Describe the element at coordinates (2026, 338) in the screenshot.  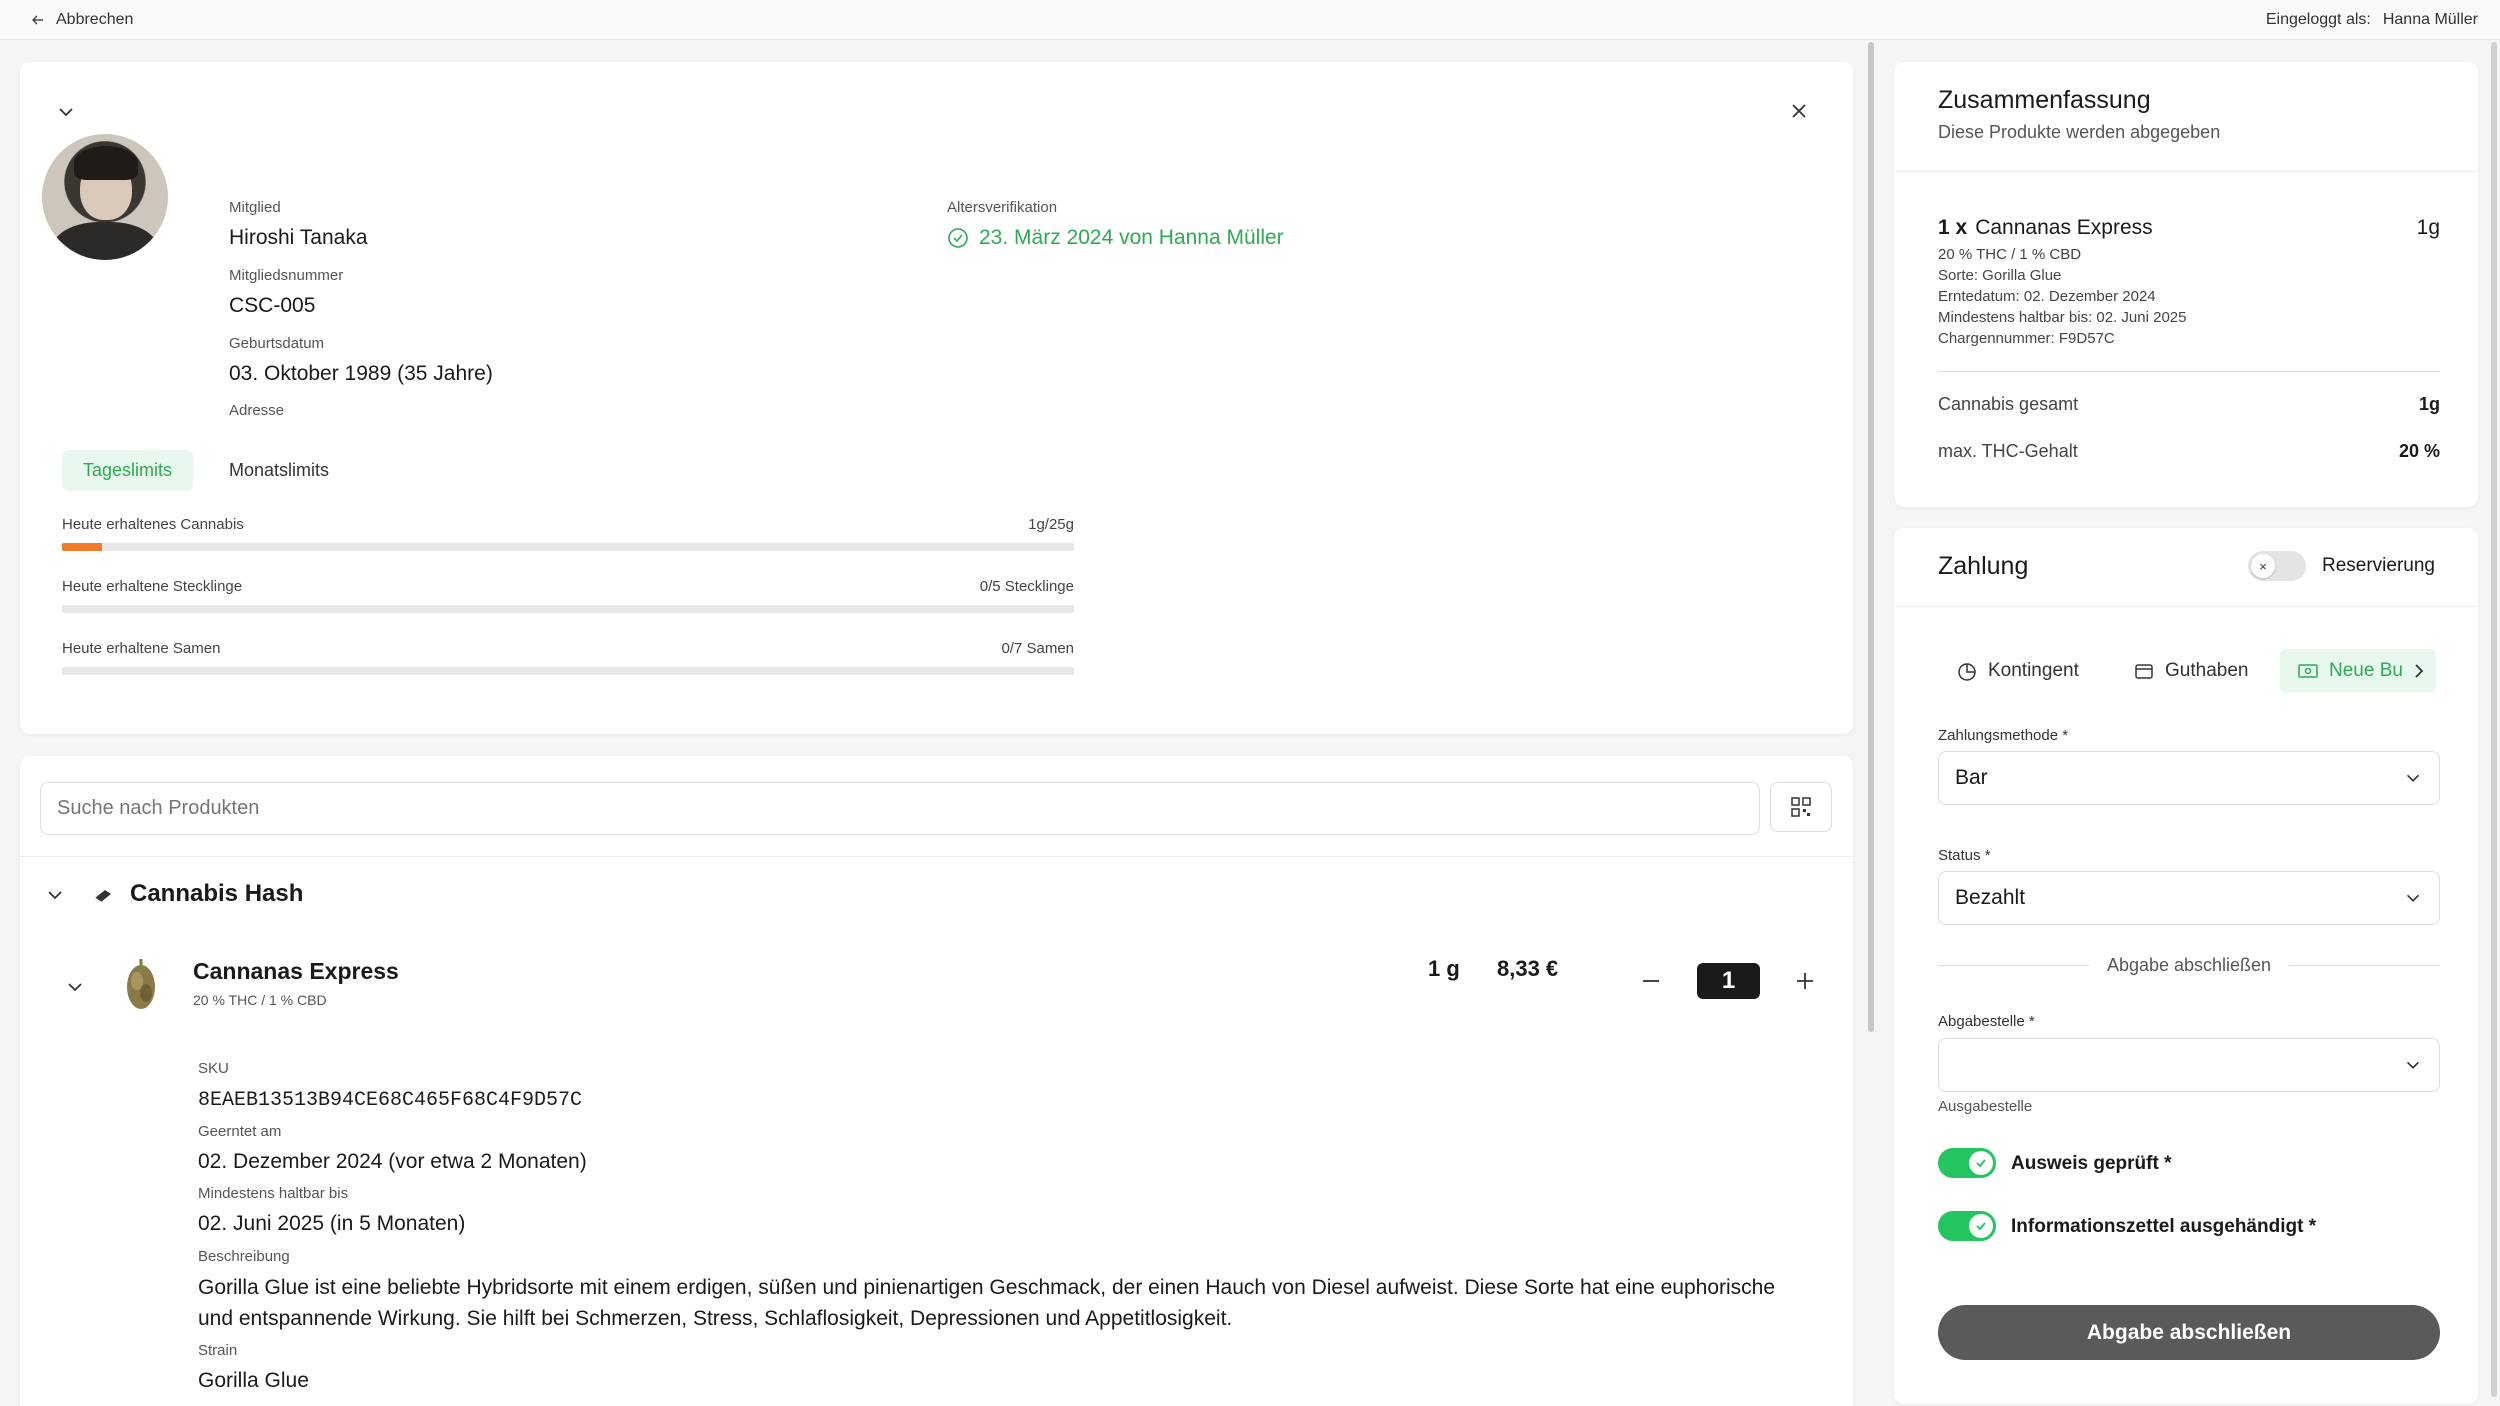
I see `summary-meta-batch: Chargennummer: F9D57C` at that location.